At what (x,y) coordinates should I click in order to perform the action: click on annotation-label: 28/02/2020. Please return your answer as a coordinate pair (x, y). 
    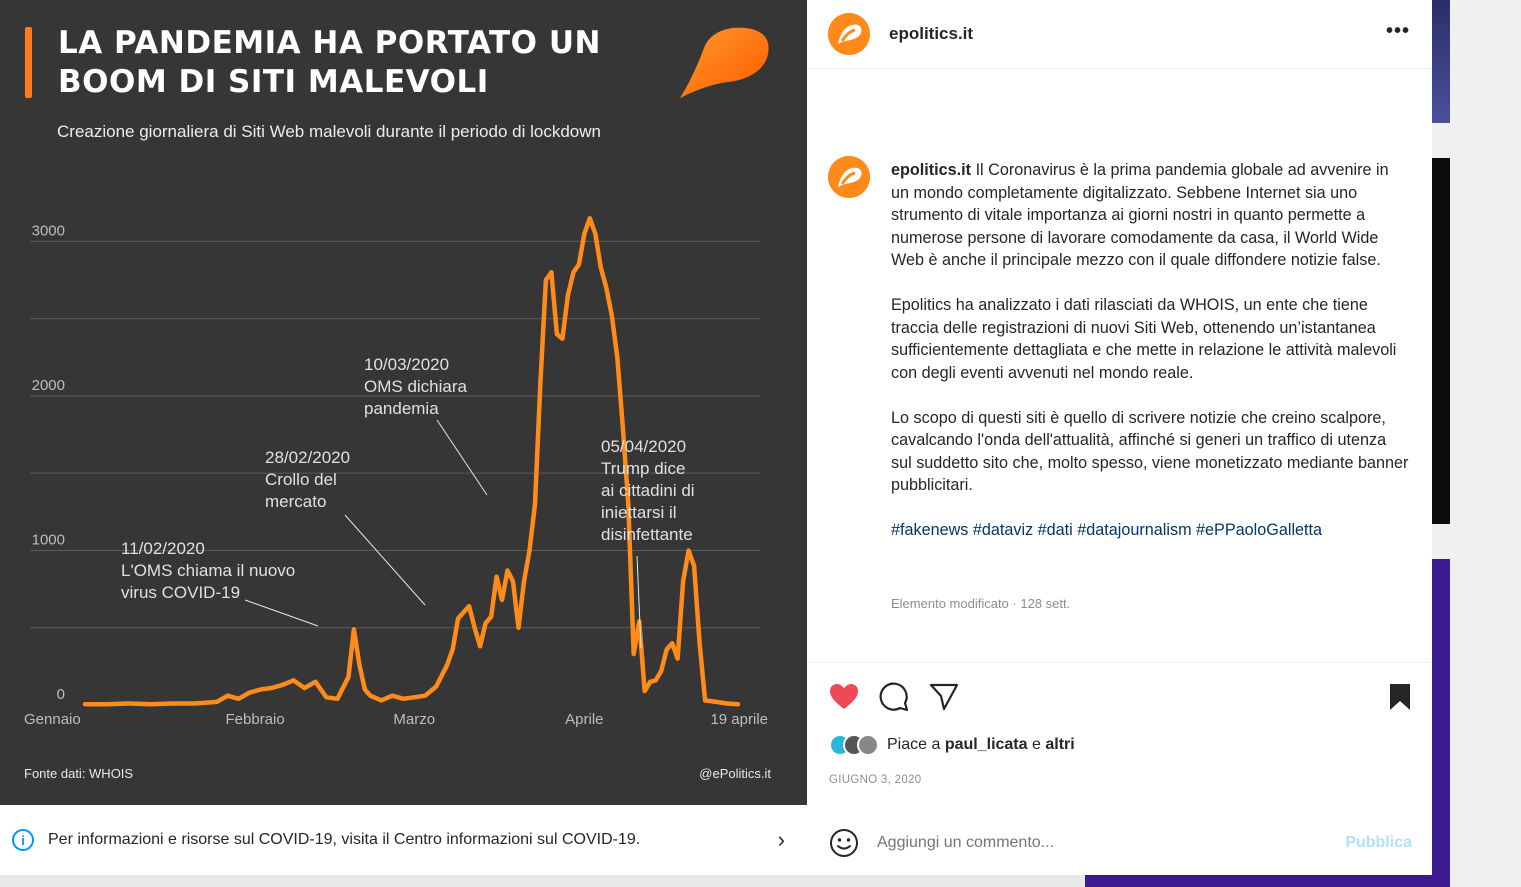
    Looking at the image, I should click on (307, 457).